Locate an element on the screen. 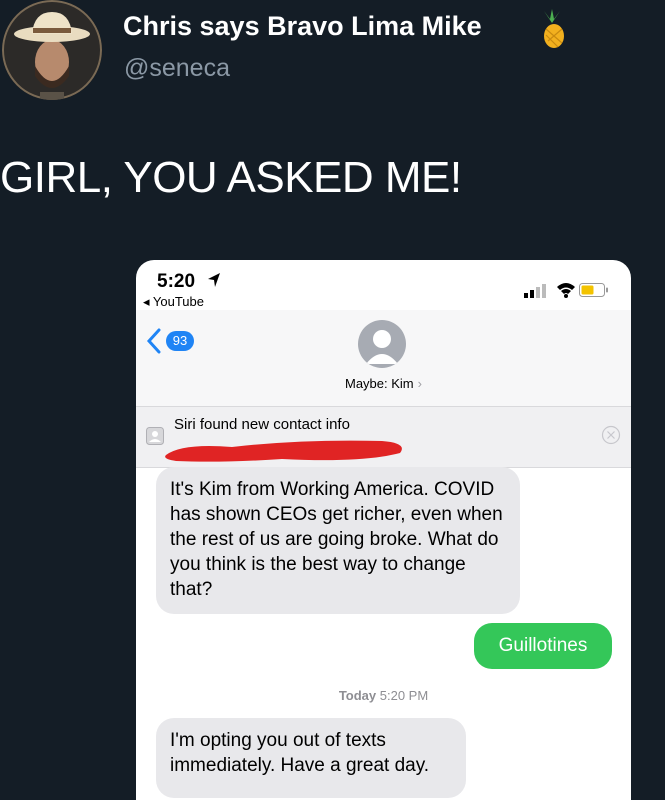 This screenshot has width=665, height=800. tweet-header: Chris says Bravo Lima Mike @seneca is located at coordinates (332, 52).